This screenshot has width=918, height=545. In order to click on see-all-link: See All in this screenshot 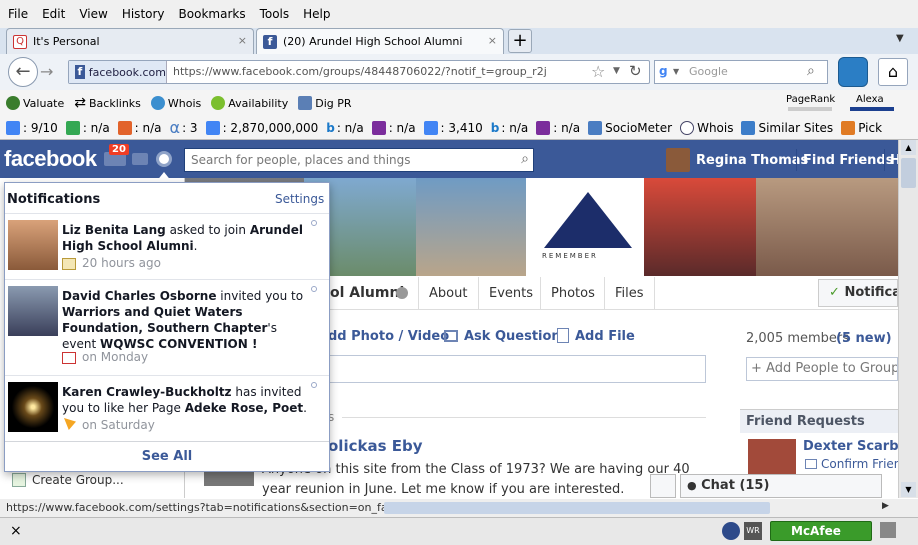, I will do `click(167, 456)`.